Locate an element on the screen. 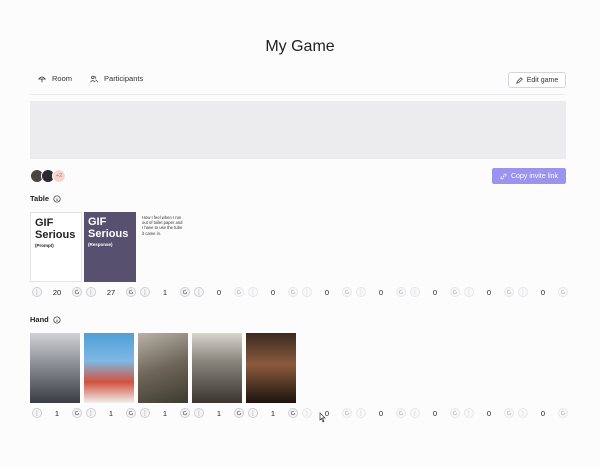 This screenshot has width=600, height=468. tab-room: Room is located at coordinates (55, 78).